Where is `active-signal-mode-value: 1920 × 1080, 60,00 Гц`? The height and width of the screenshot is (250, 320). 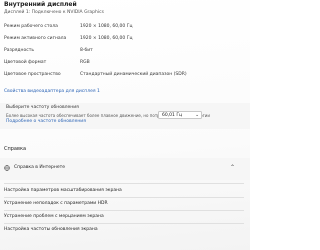
active-signal-mode-value: 1920 × 1080, 60,00 Гц is located at coordinates (106, 38).